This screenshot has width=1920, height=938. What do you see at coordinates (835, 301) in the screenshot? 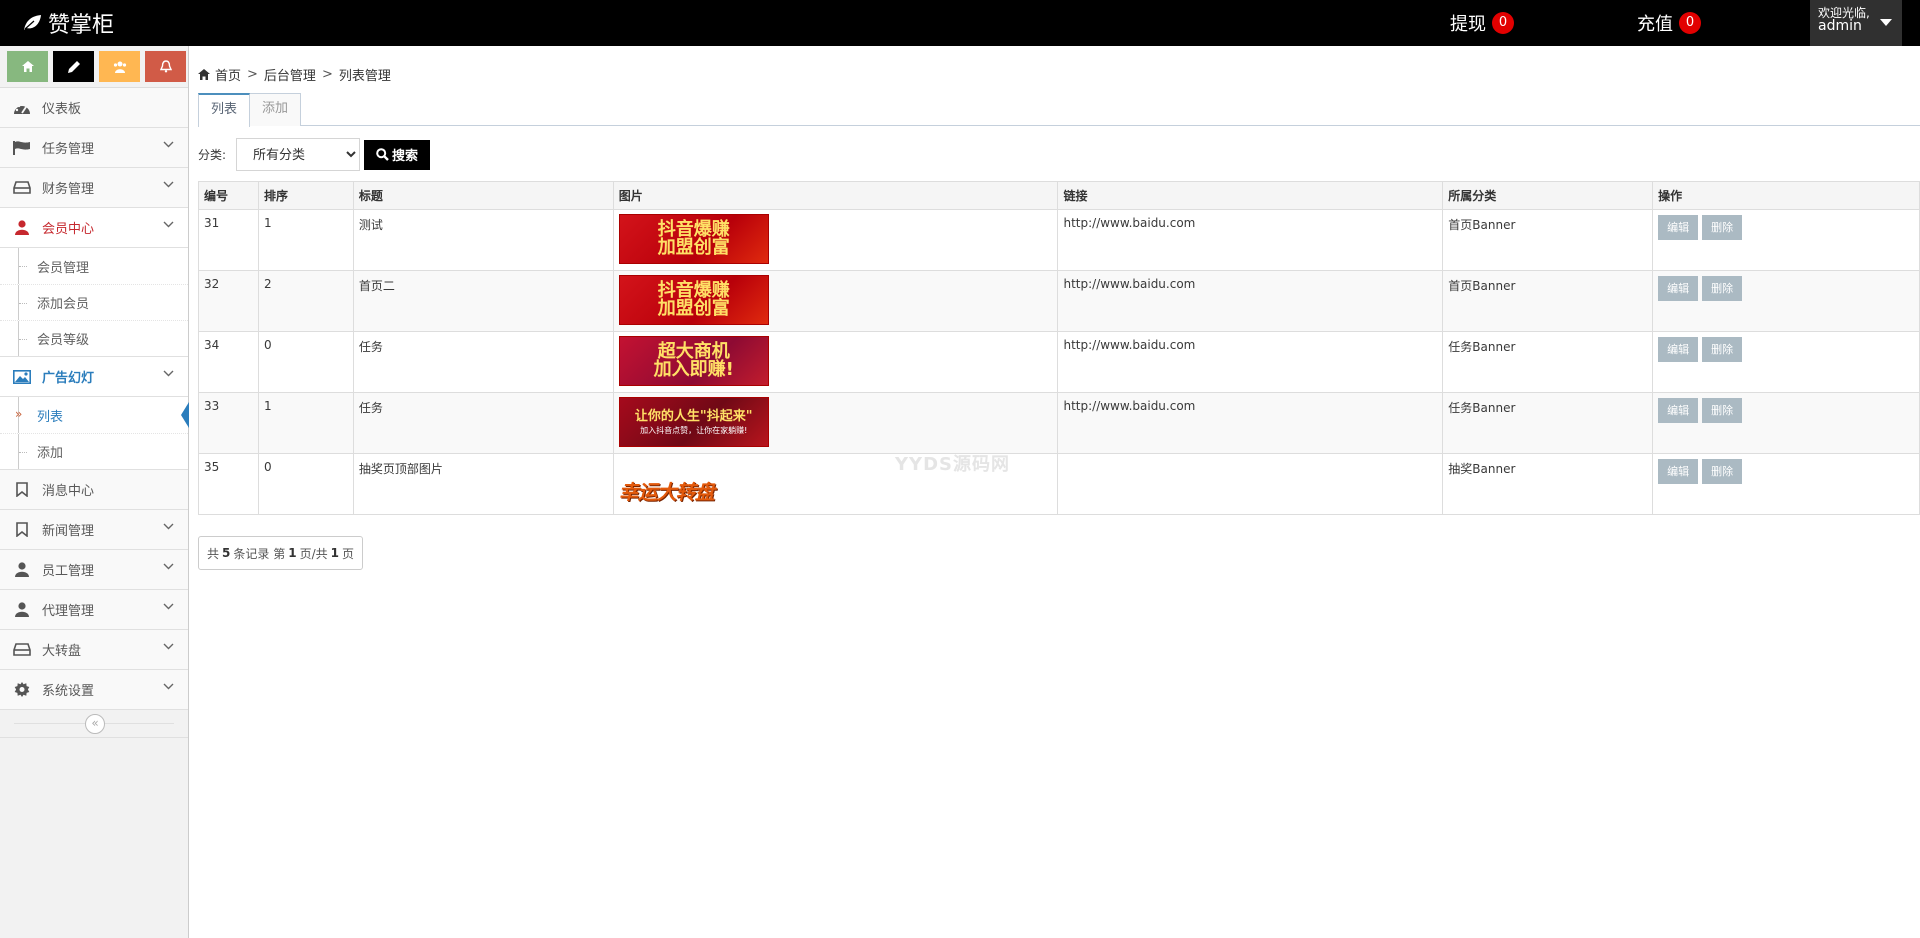
I see `cell-image: 抖音爆赚 加盟创富` at bounding box center [835, 301].